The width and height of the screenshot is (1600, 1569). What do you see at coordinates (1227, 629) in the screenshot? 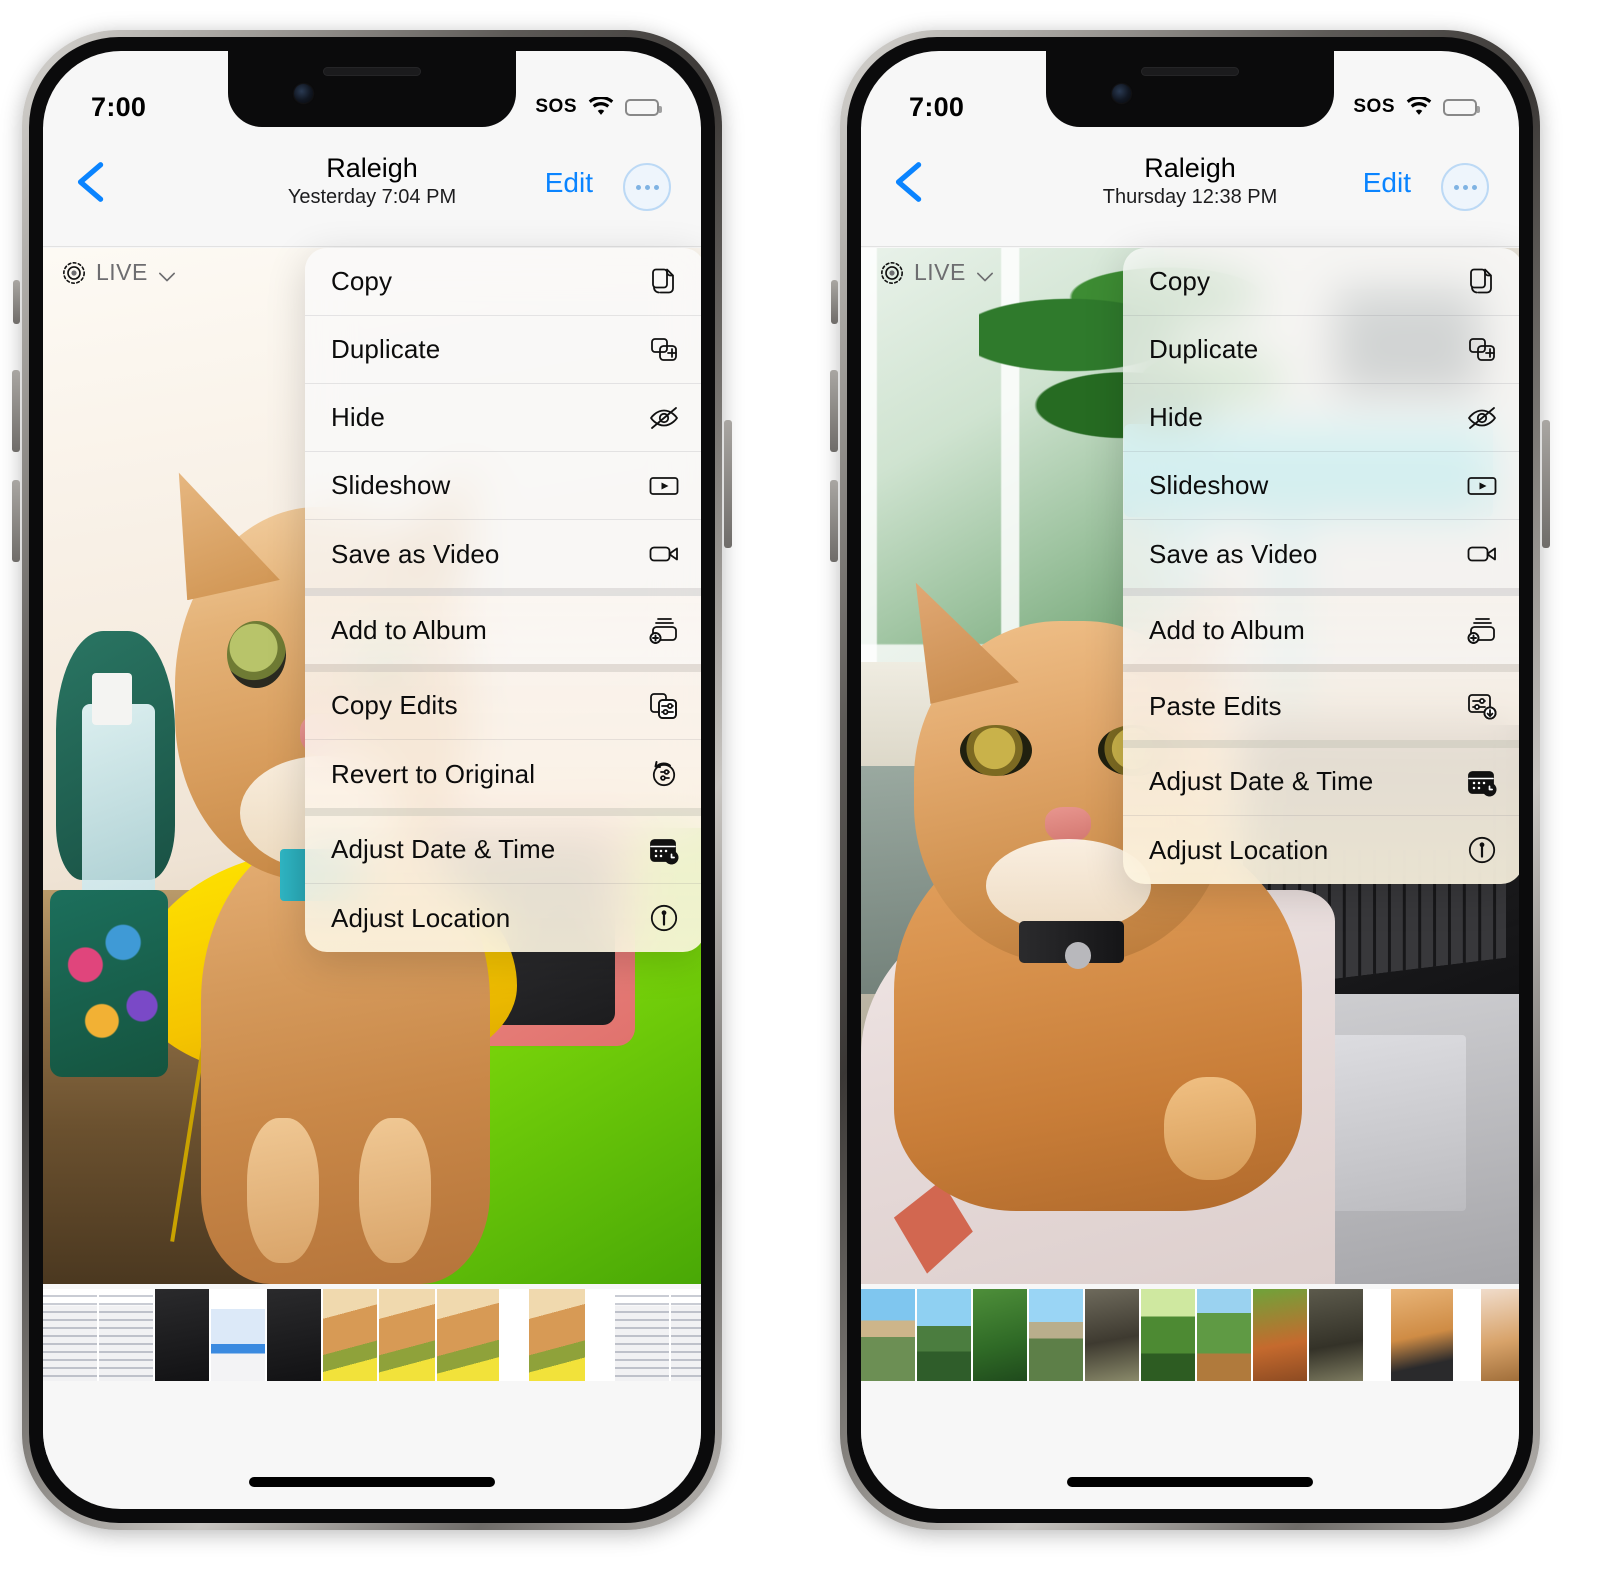
I see `menu-item-label: Add to Album` at bounding box center [1227, 629].